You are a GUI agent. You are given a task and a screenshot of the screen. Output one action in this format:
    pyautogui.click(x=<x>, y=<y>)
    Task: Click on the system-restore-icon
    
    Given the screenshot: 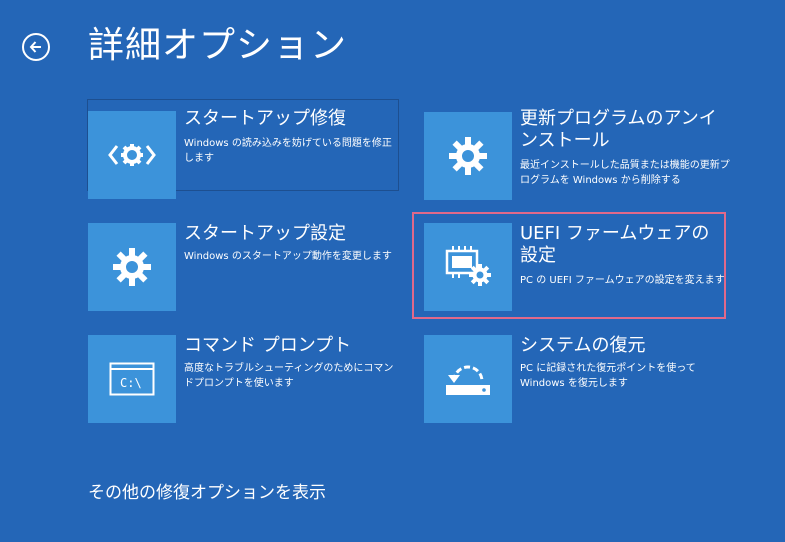 What is the action you would take?
    pyautogui.click(x=468, y=380)
    